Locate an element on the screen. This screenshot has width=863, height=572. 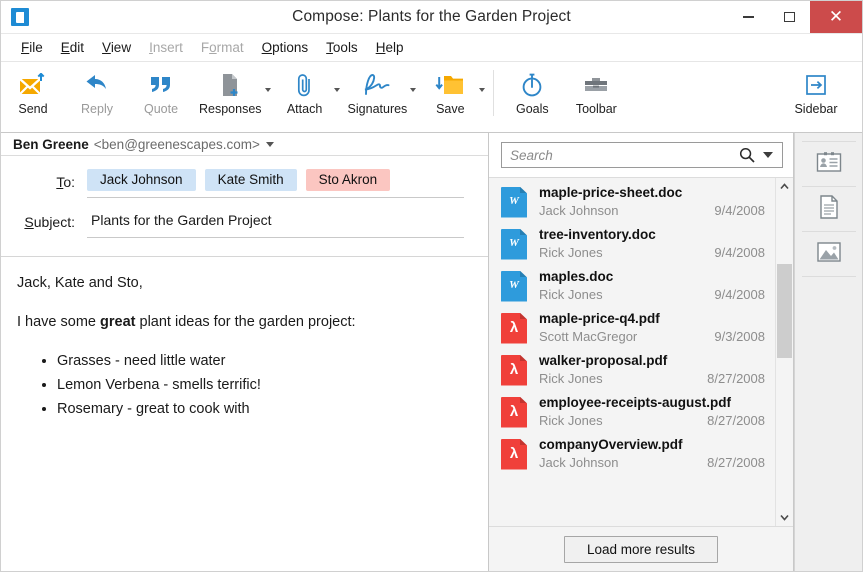
search-icon is located at coordinates (747, 155).